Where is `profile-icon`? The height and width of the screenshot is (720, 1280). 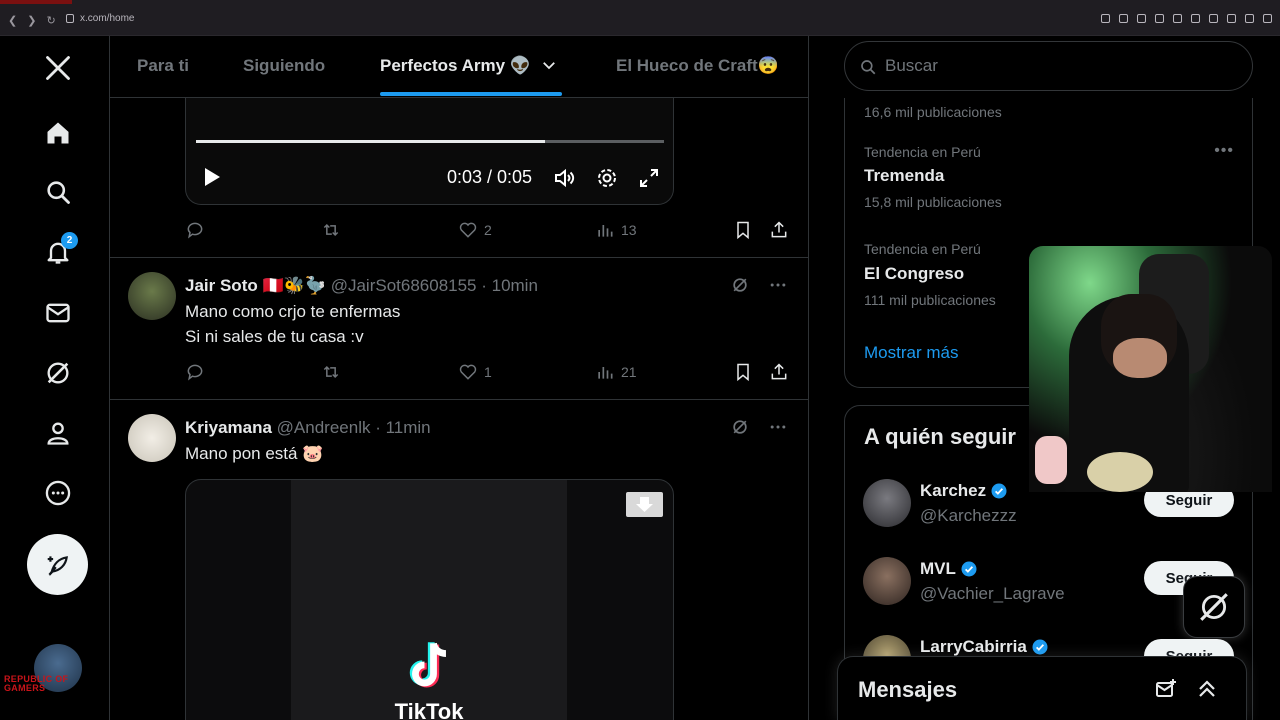 profile-icon is located at coordinates (58, 433).